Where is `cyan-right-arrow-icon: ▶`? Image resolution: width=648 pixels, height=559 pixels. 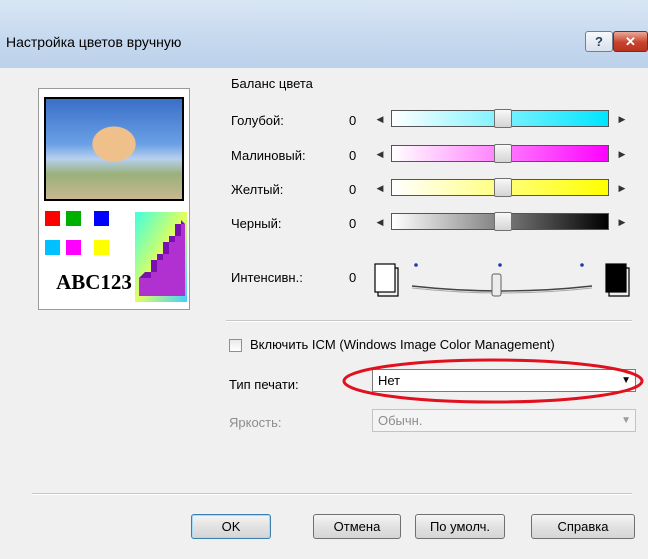
cyan-right-arrow-icon: ▶ is located at coordinates (622, 119).